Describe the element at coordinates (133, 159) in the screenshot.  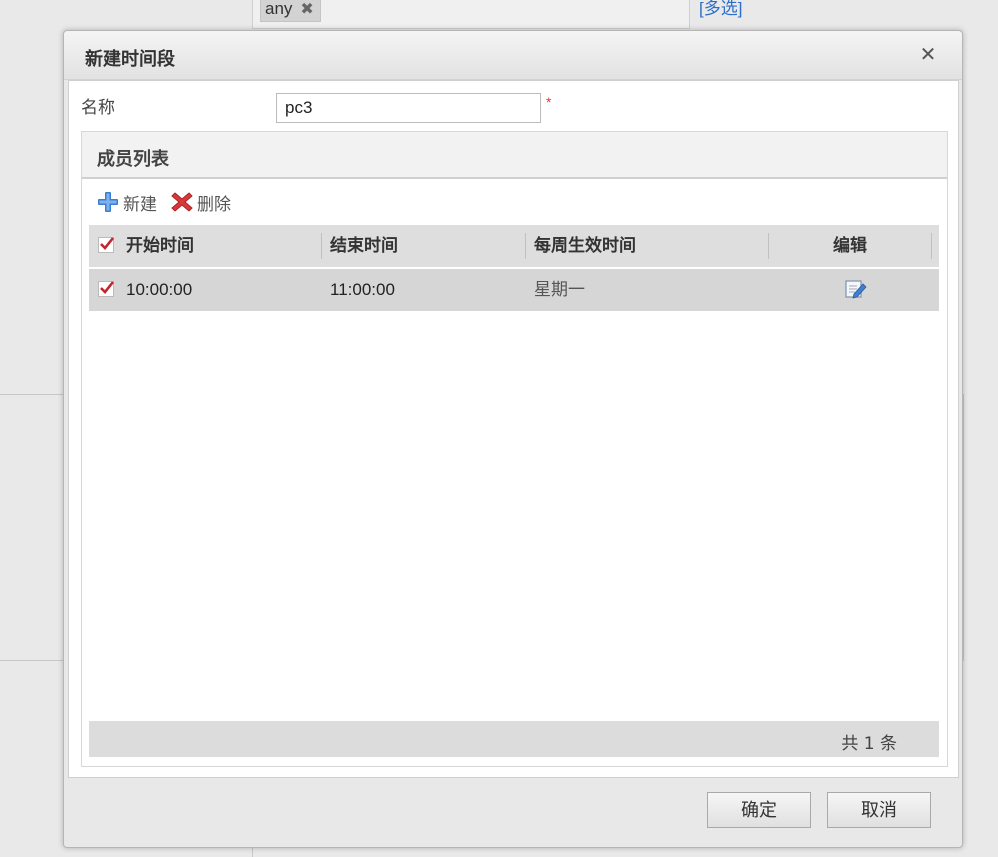
I see `panel-title: 成员列表` at that location.